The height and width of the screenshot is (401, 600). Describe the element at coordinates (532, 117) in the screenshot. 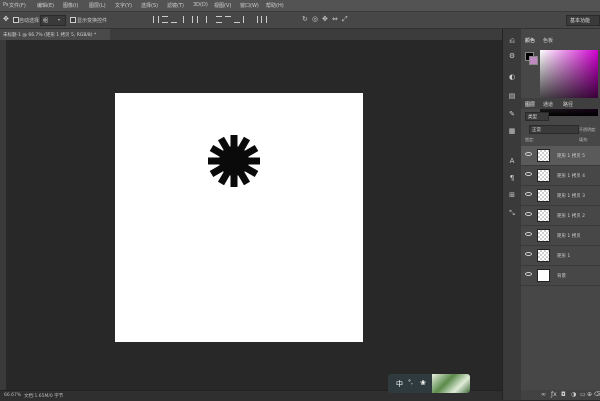

I see `layer-filter-kind: 类型` at that location.